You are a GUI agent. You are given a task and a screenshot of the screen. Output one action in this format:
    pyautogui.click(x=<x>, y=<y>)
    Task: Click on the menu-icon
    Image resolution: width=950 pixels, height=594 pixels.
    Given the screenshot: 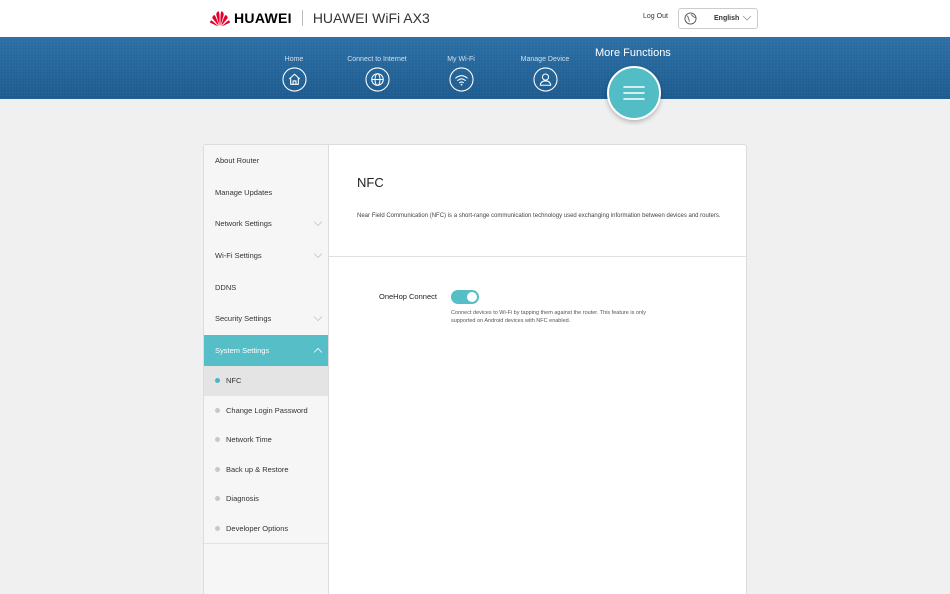 What is the action you would take?
    pyautogui.click(x=634, y=93)
    